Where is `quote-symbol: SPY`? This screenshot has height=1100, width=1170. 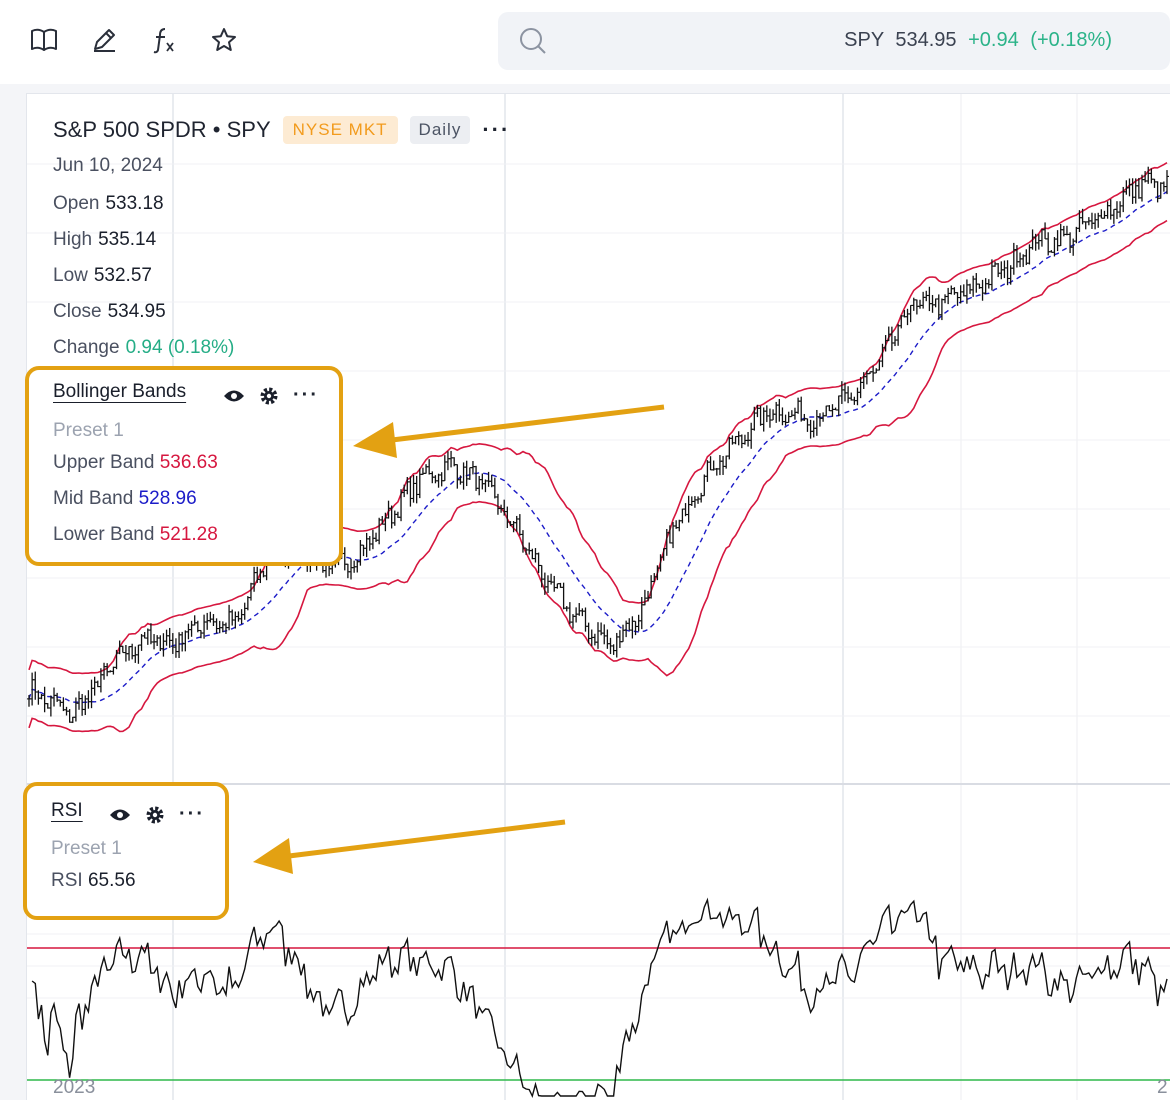
quote-symbol: SPY is located at coordinates (864, 40).